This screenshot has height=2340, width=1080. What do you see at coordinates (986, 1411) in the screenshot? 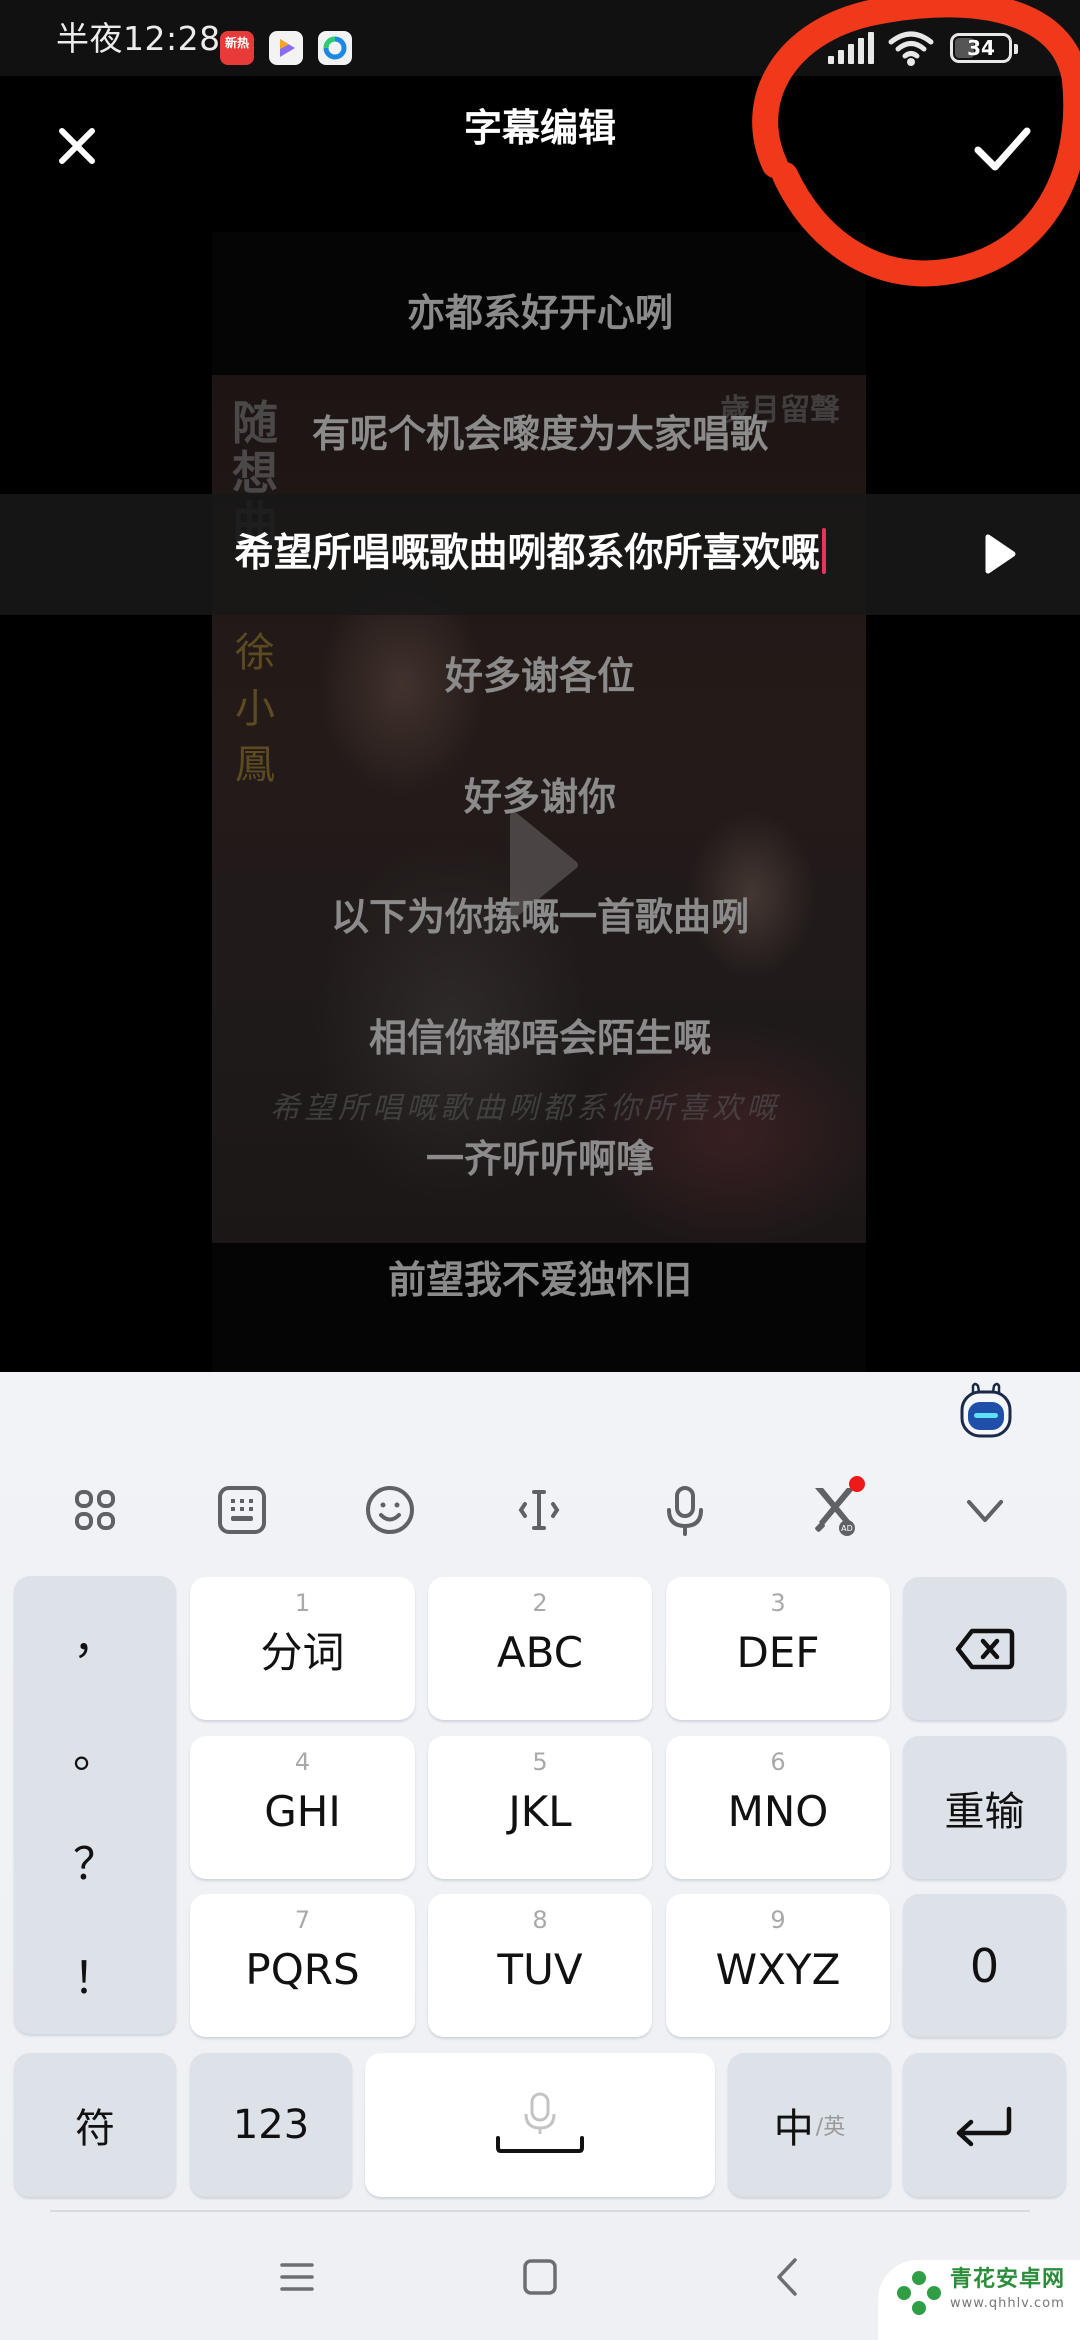
I see `assistant-bot-icon` at bounding box center [986, 1411].